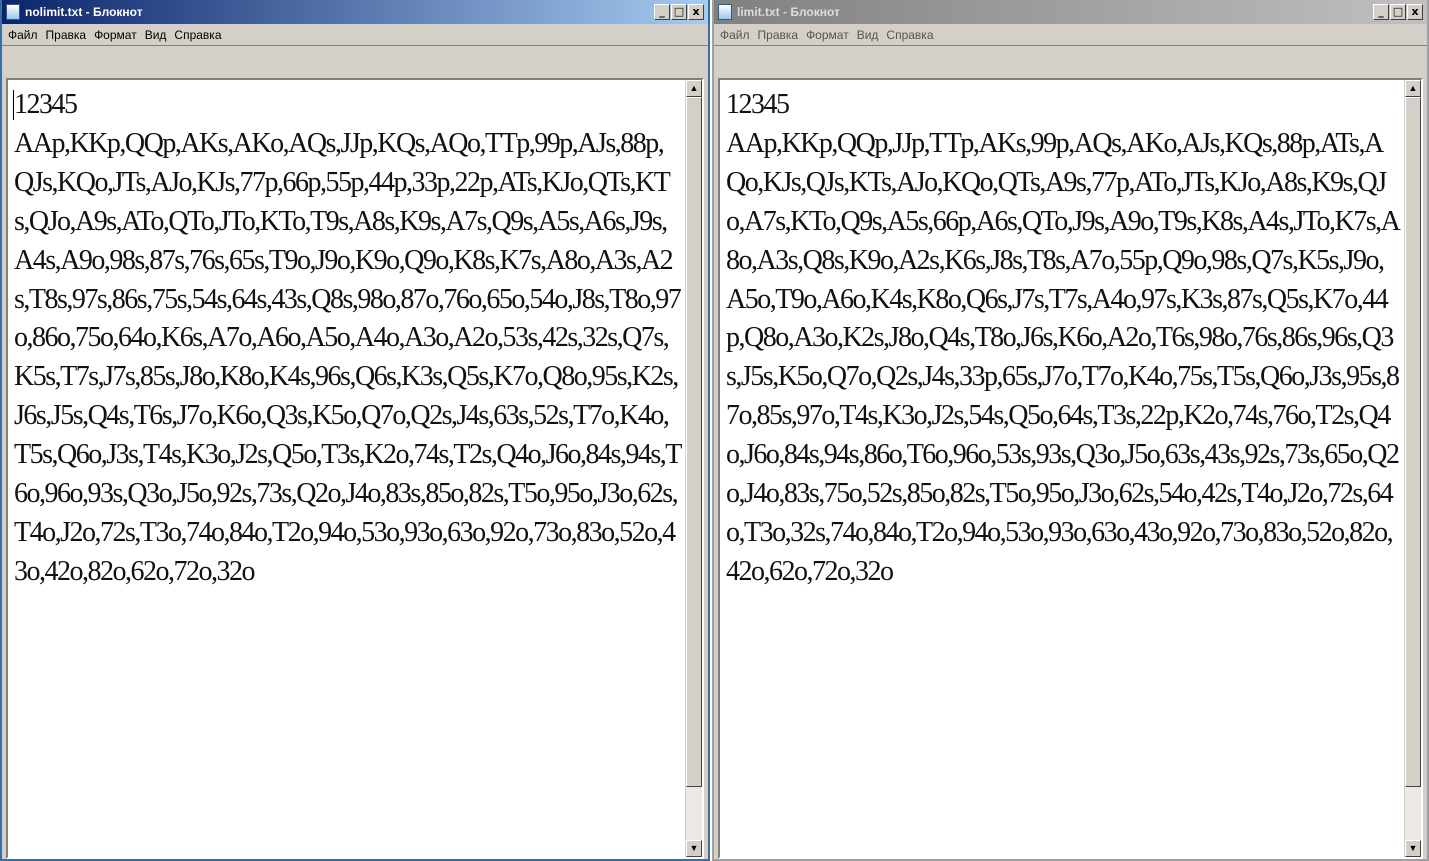  What do you see at coordinates (1070, 12) in the screenshot?
I see `title-bar: limit.txt - Блокнот _ □ x` at bounding box center [1070, 12].